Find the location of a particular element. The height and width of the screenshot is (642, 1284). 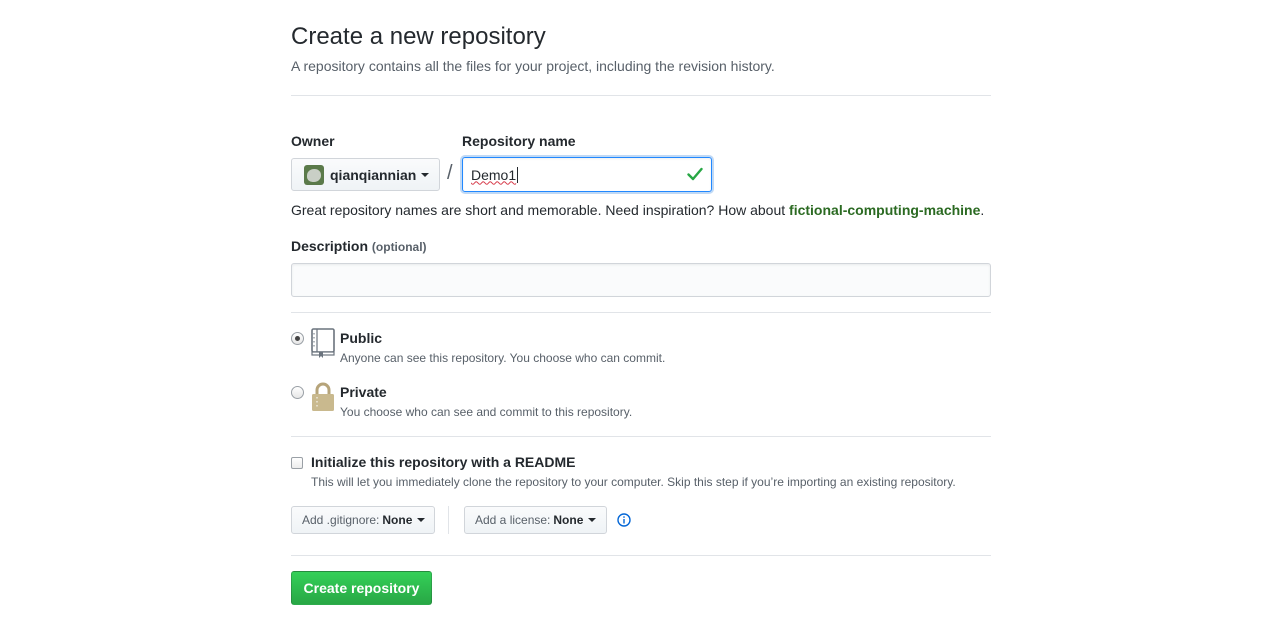

gitignore-prefix: Add .gitignore: is located at coordinates (341, 520).